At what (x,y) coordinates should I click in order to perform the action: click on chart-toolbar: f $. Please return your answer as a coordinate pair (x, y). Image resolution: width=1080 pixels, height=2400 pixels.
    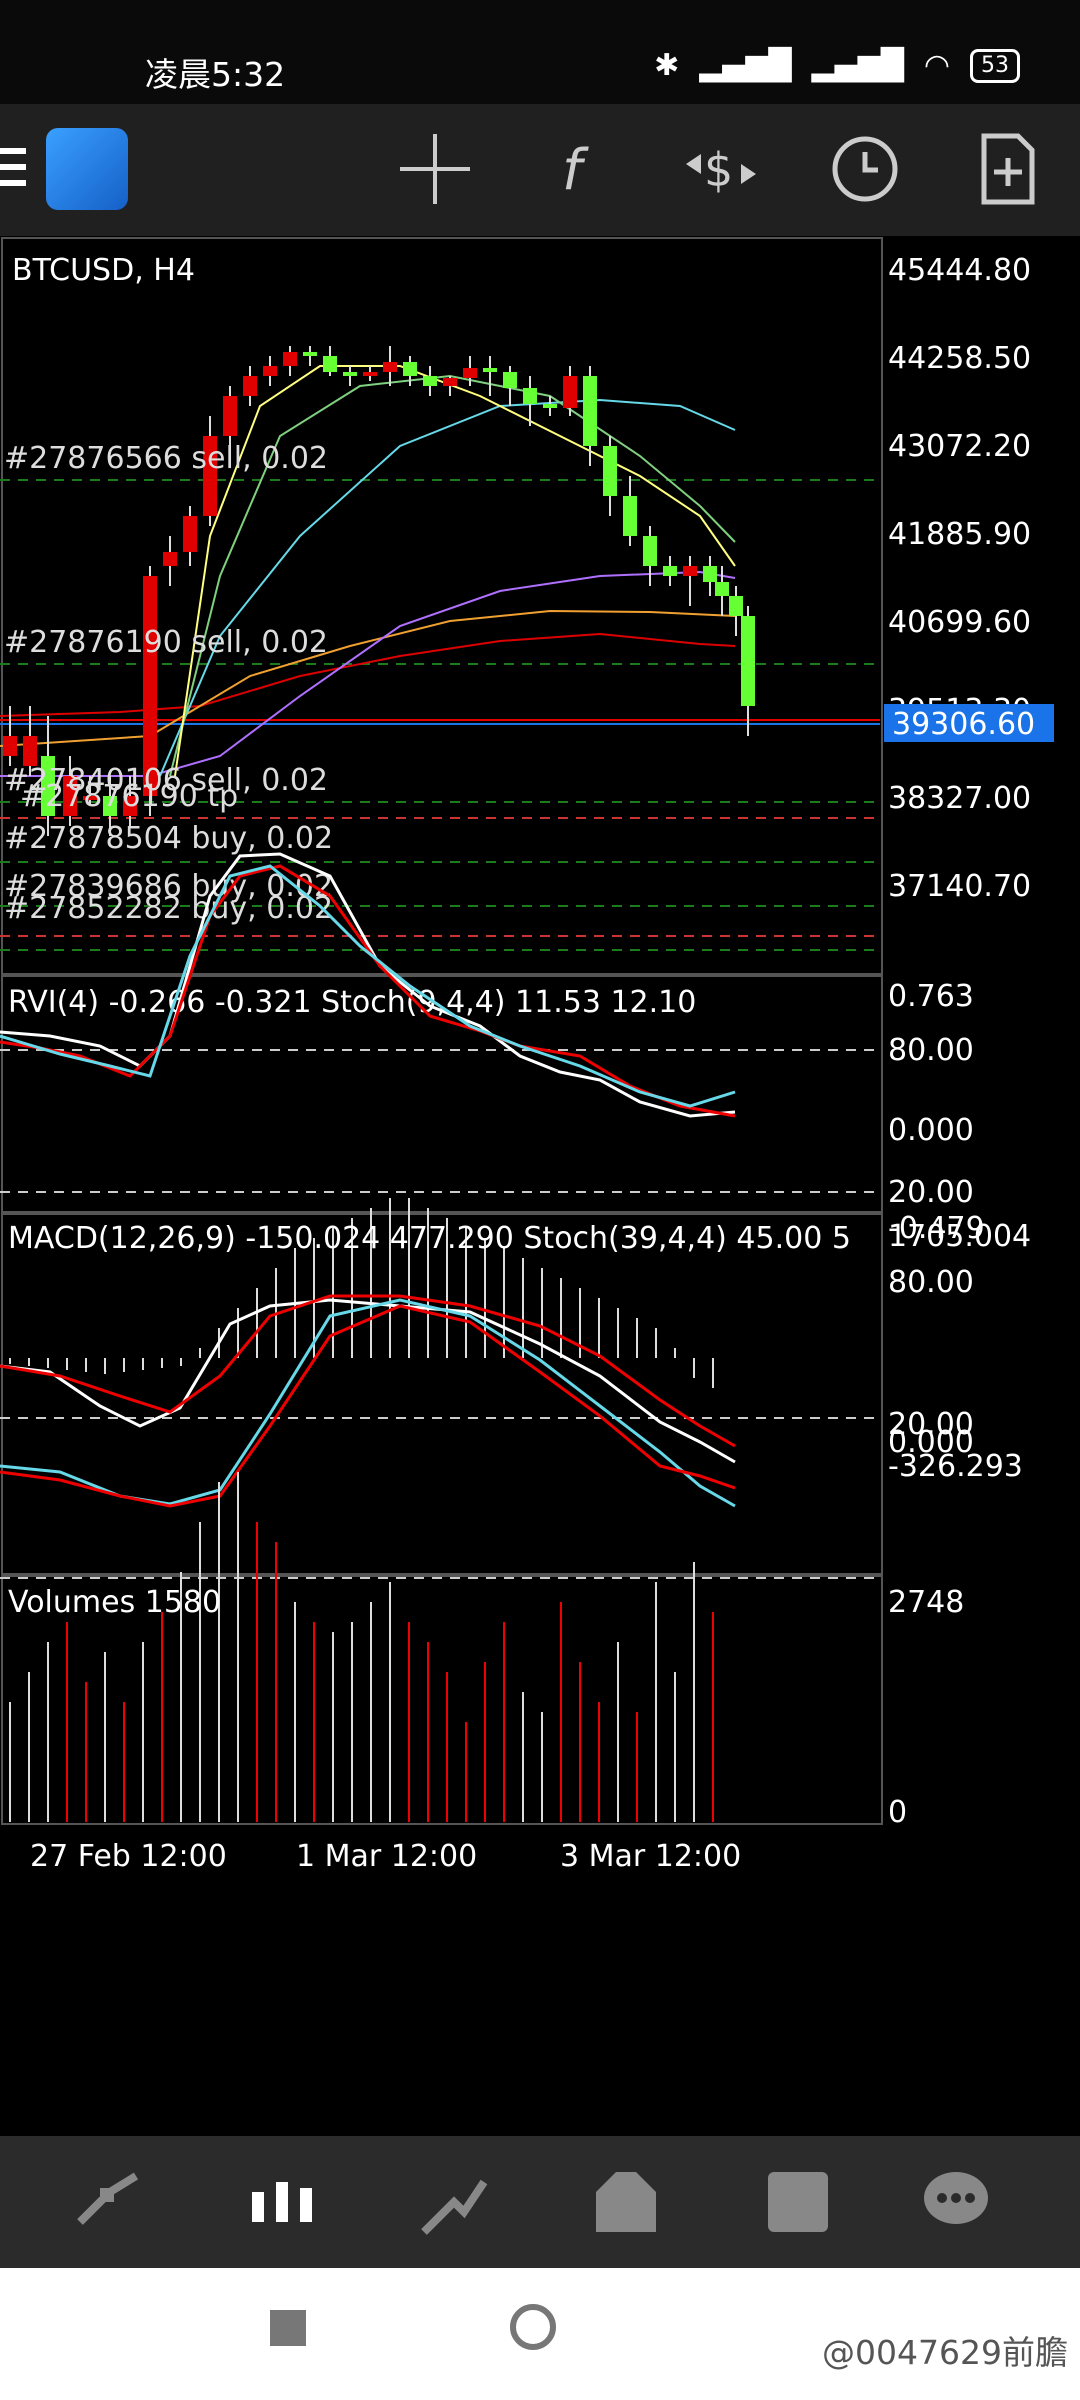
    Looking at the image, I should click on (540, 170).